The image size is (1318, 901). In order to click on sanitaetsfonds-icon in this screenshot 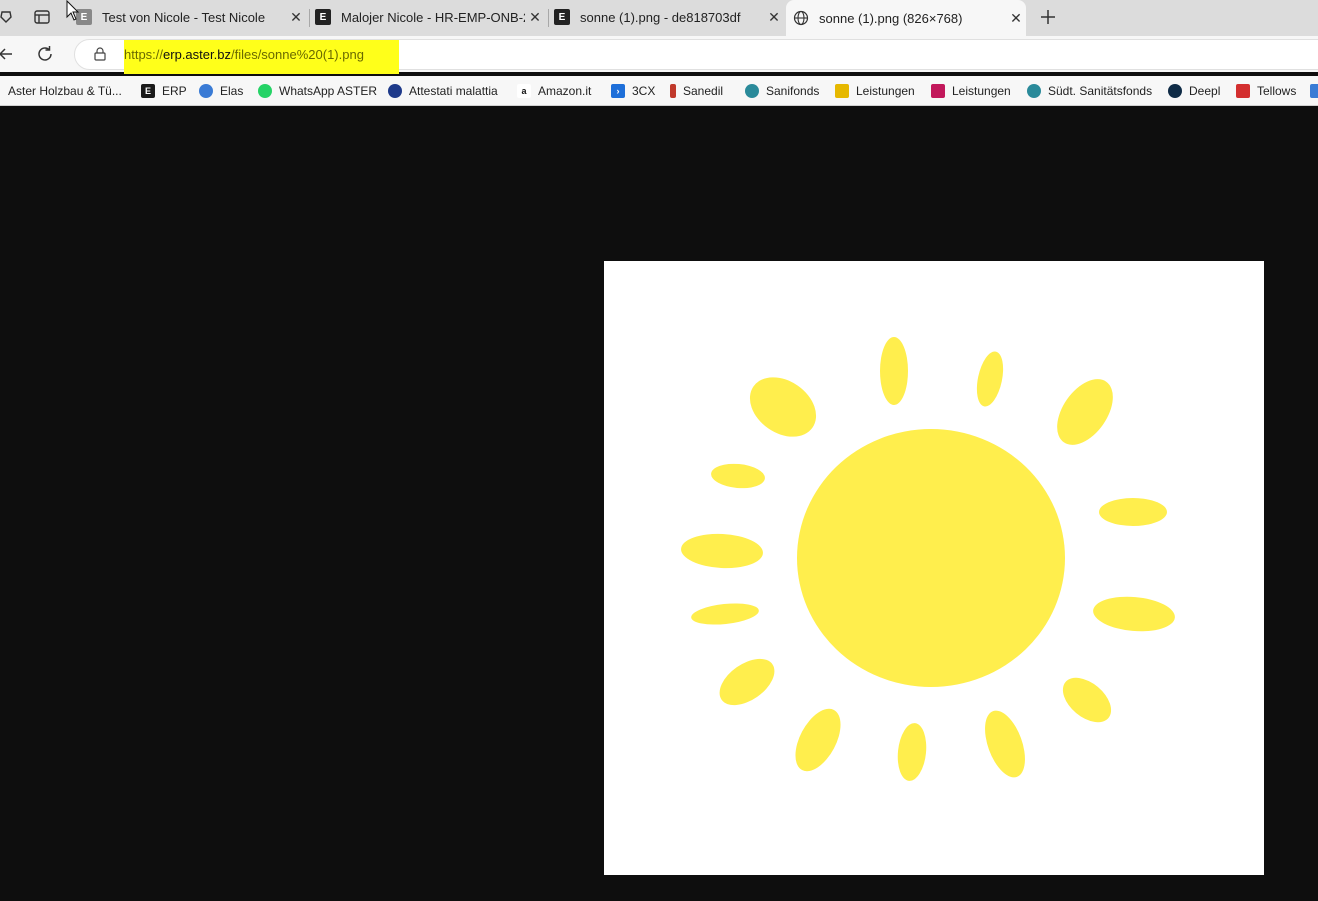, I will do `click(1034, 91)`.